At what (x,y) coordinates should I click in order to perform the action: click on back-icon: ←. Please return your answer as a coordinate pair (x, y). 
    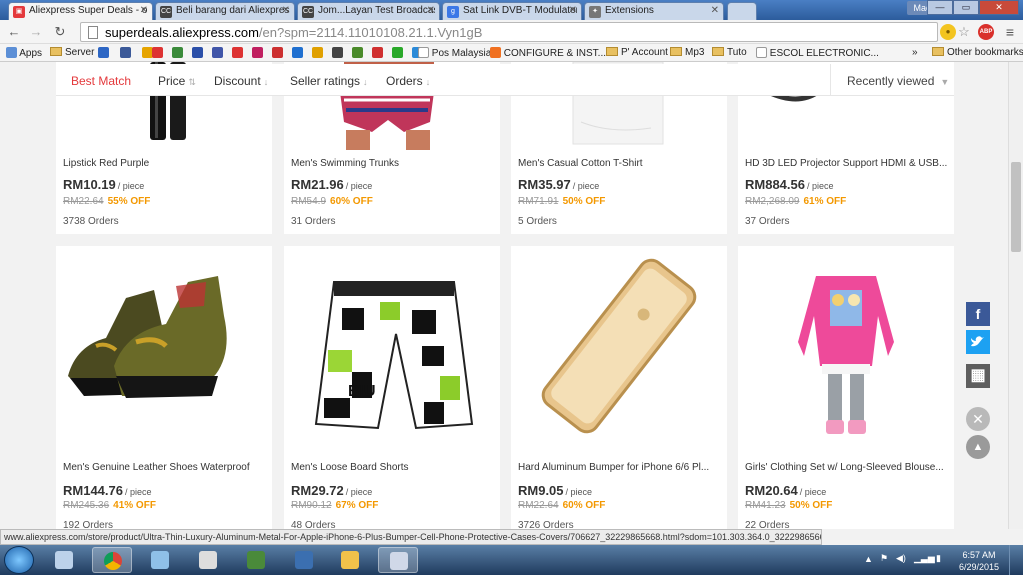
    Looking at the image, I should click on (14, 32).